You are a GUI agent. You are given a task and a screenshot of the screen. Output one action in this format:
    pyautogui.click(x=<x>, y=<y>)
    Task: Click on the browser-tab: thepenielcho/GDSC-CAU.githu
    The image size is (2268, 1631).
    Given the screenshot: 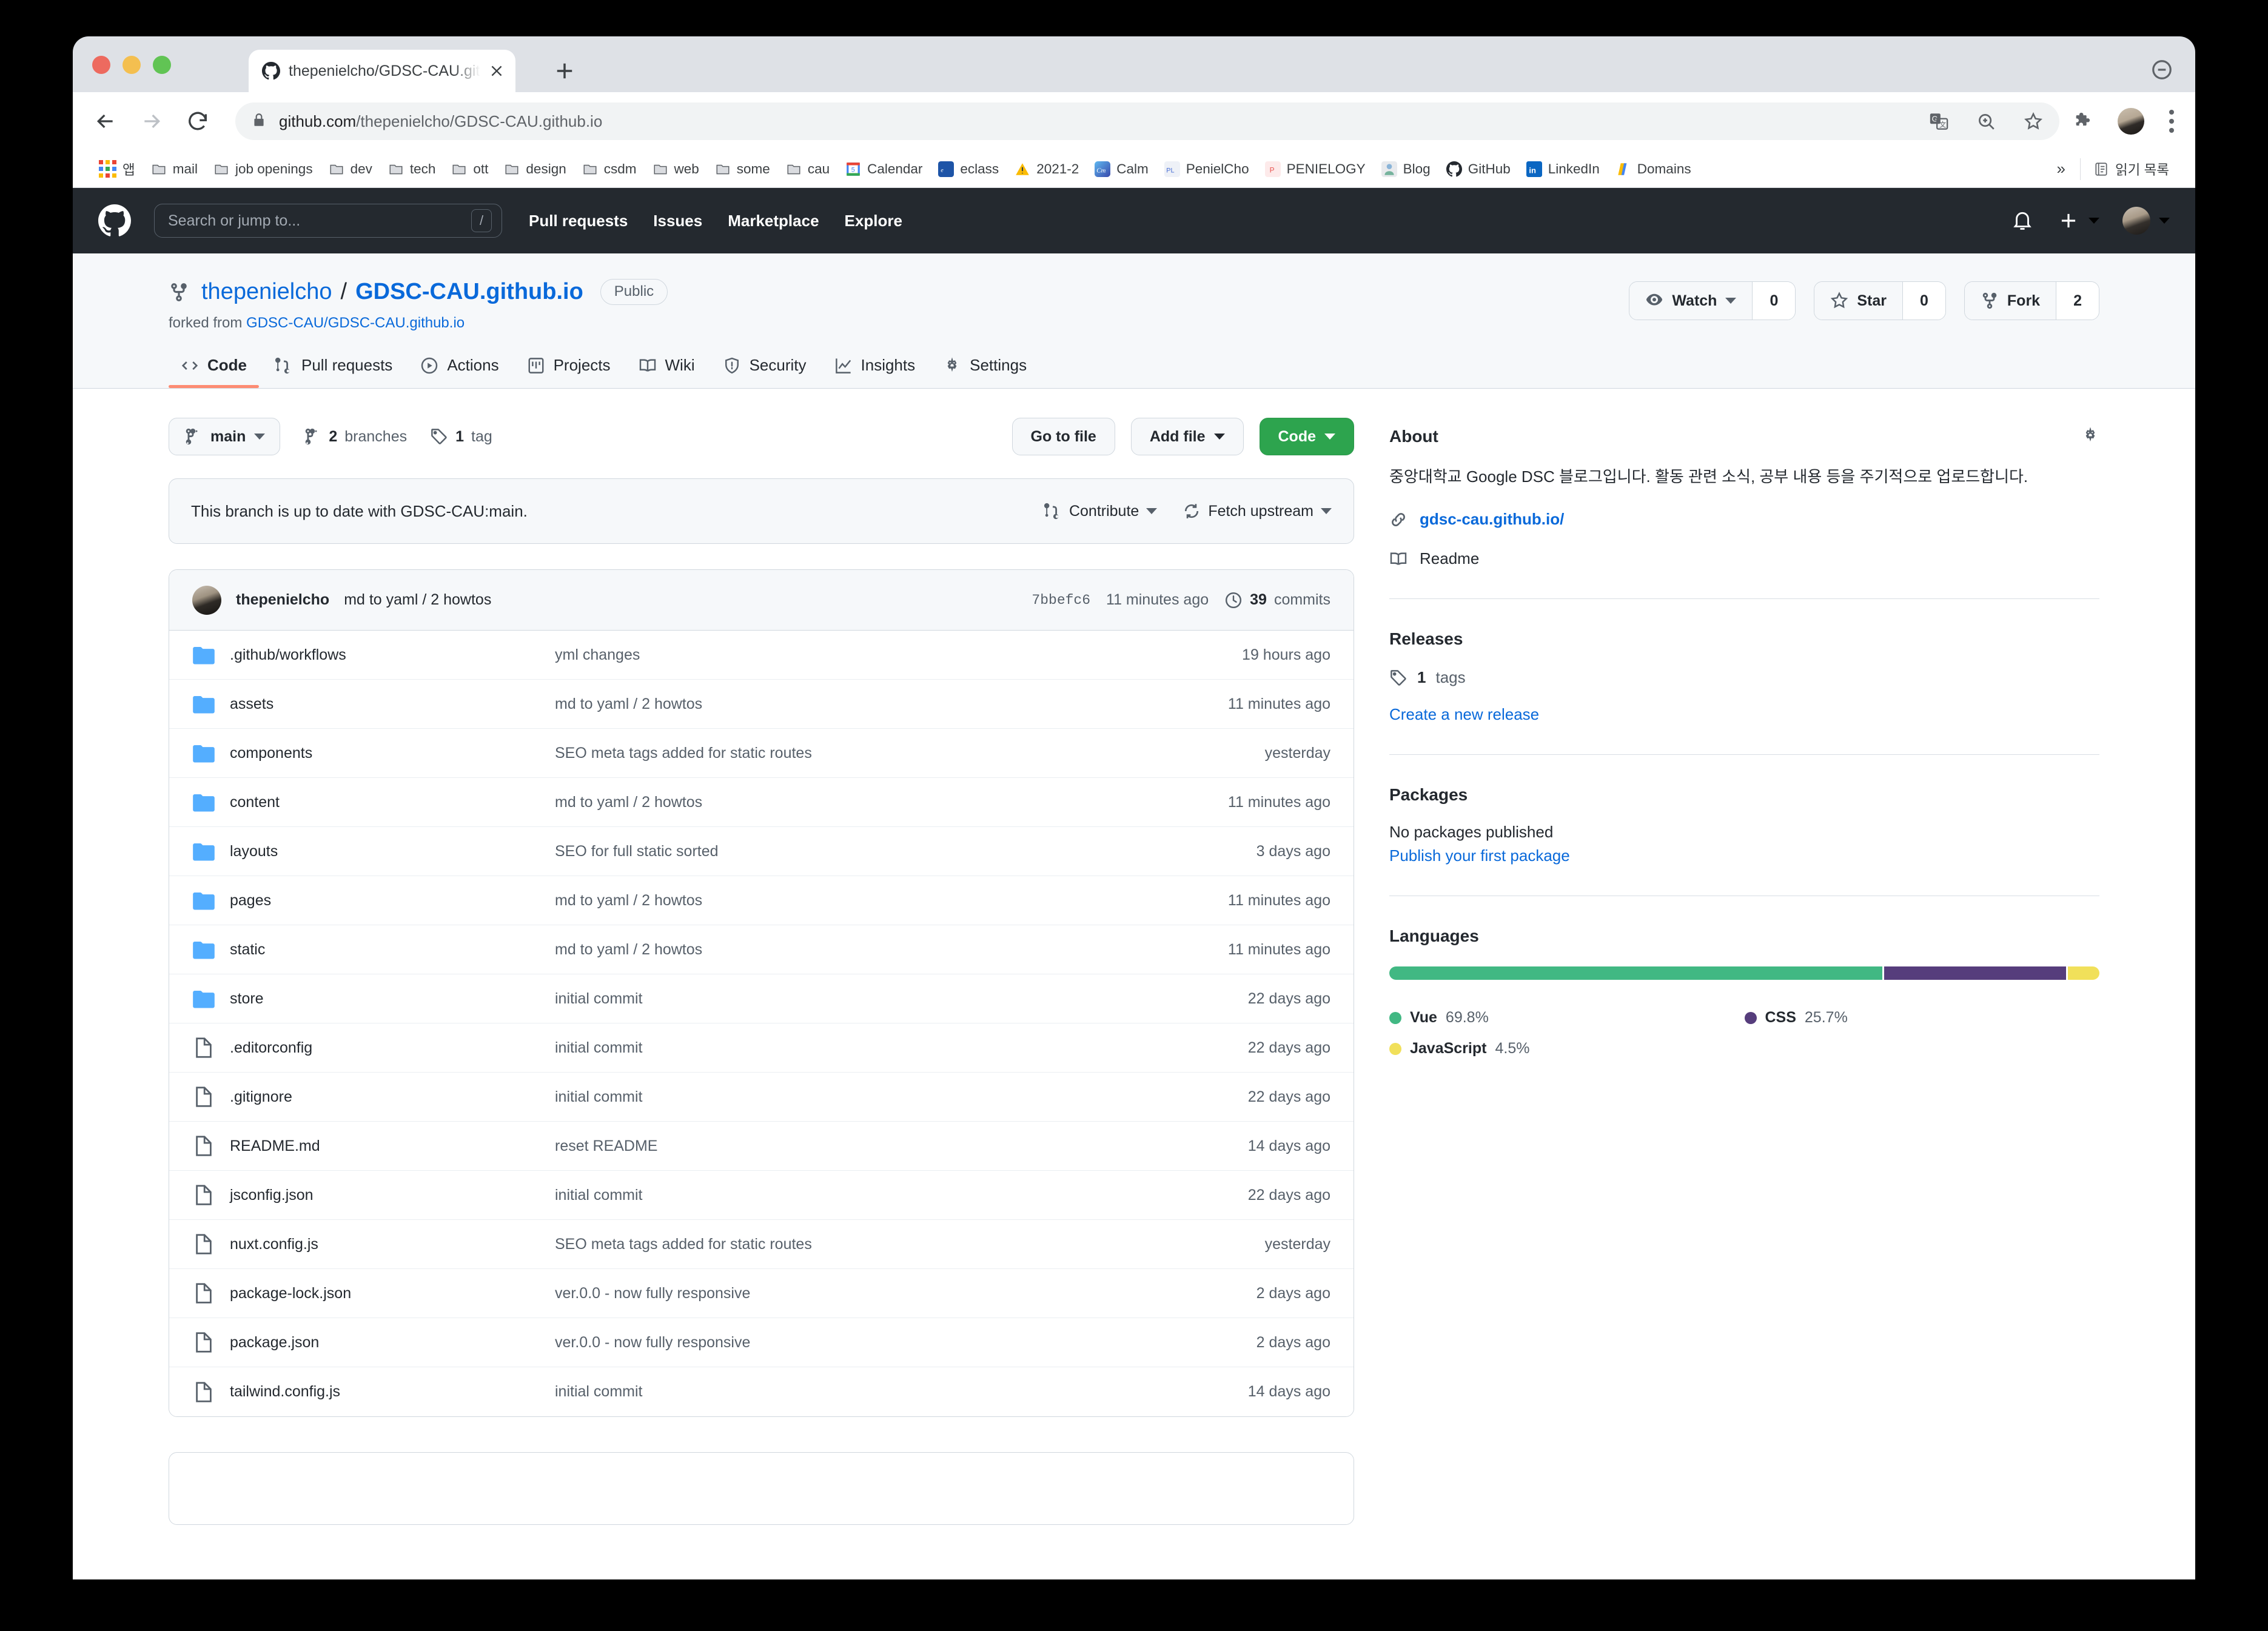 What is the action you would take?
    pyautogui.click(x=382, y=71)
    